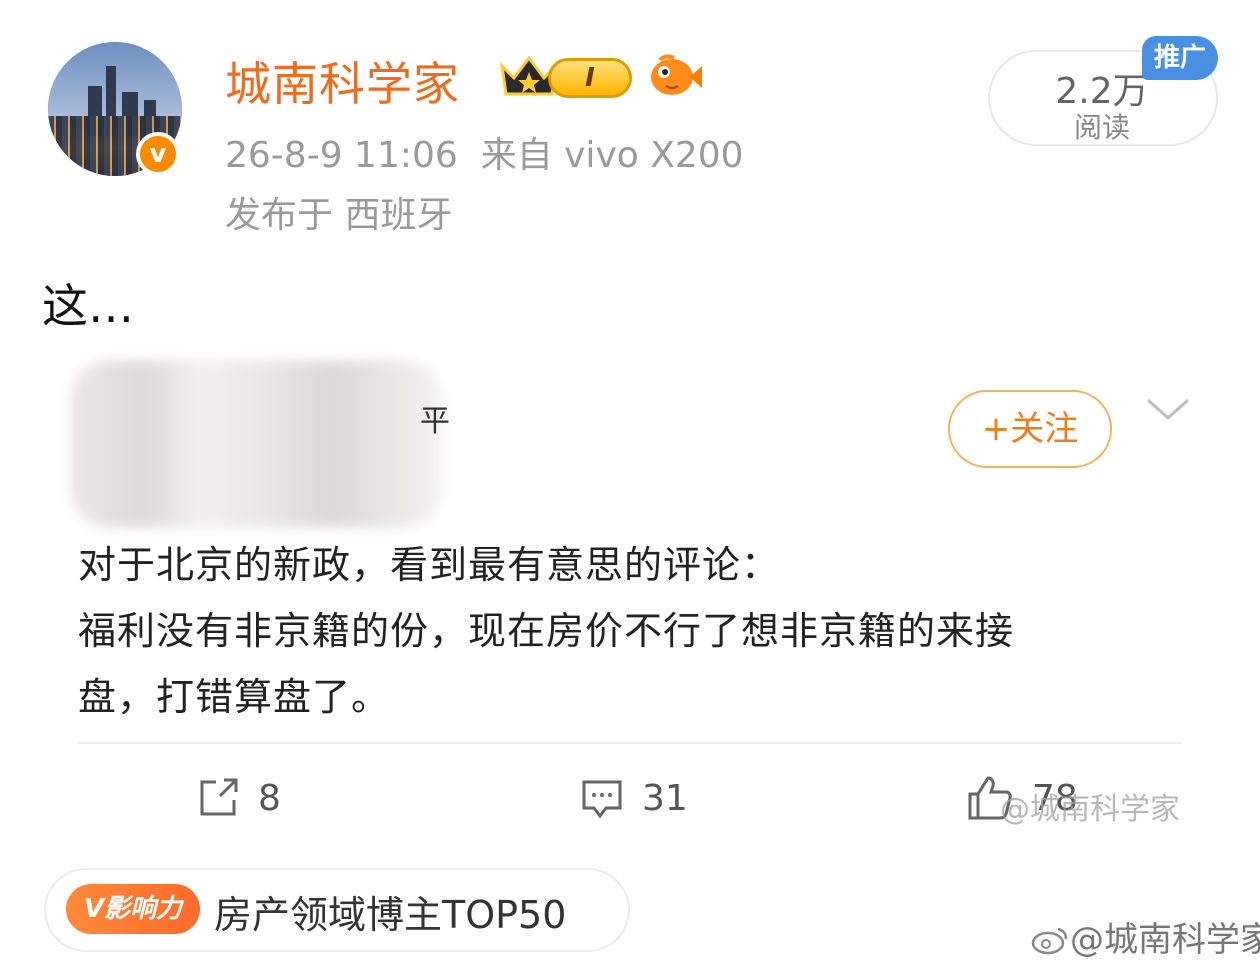 The height and width of the screenshot is (966, 1260). I want to click on chevron-down-icon, so click(1168, 409).